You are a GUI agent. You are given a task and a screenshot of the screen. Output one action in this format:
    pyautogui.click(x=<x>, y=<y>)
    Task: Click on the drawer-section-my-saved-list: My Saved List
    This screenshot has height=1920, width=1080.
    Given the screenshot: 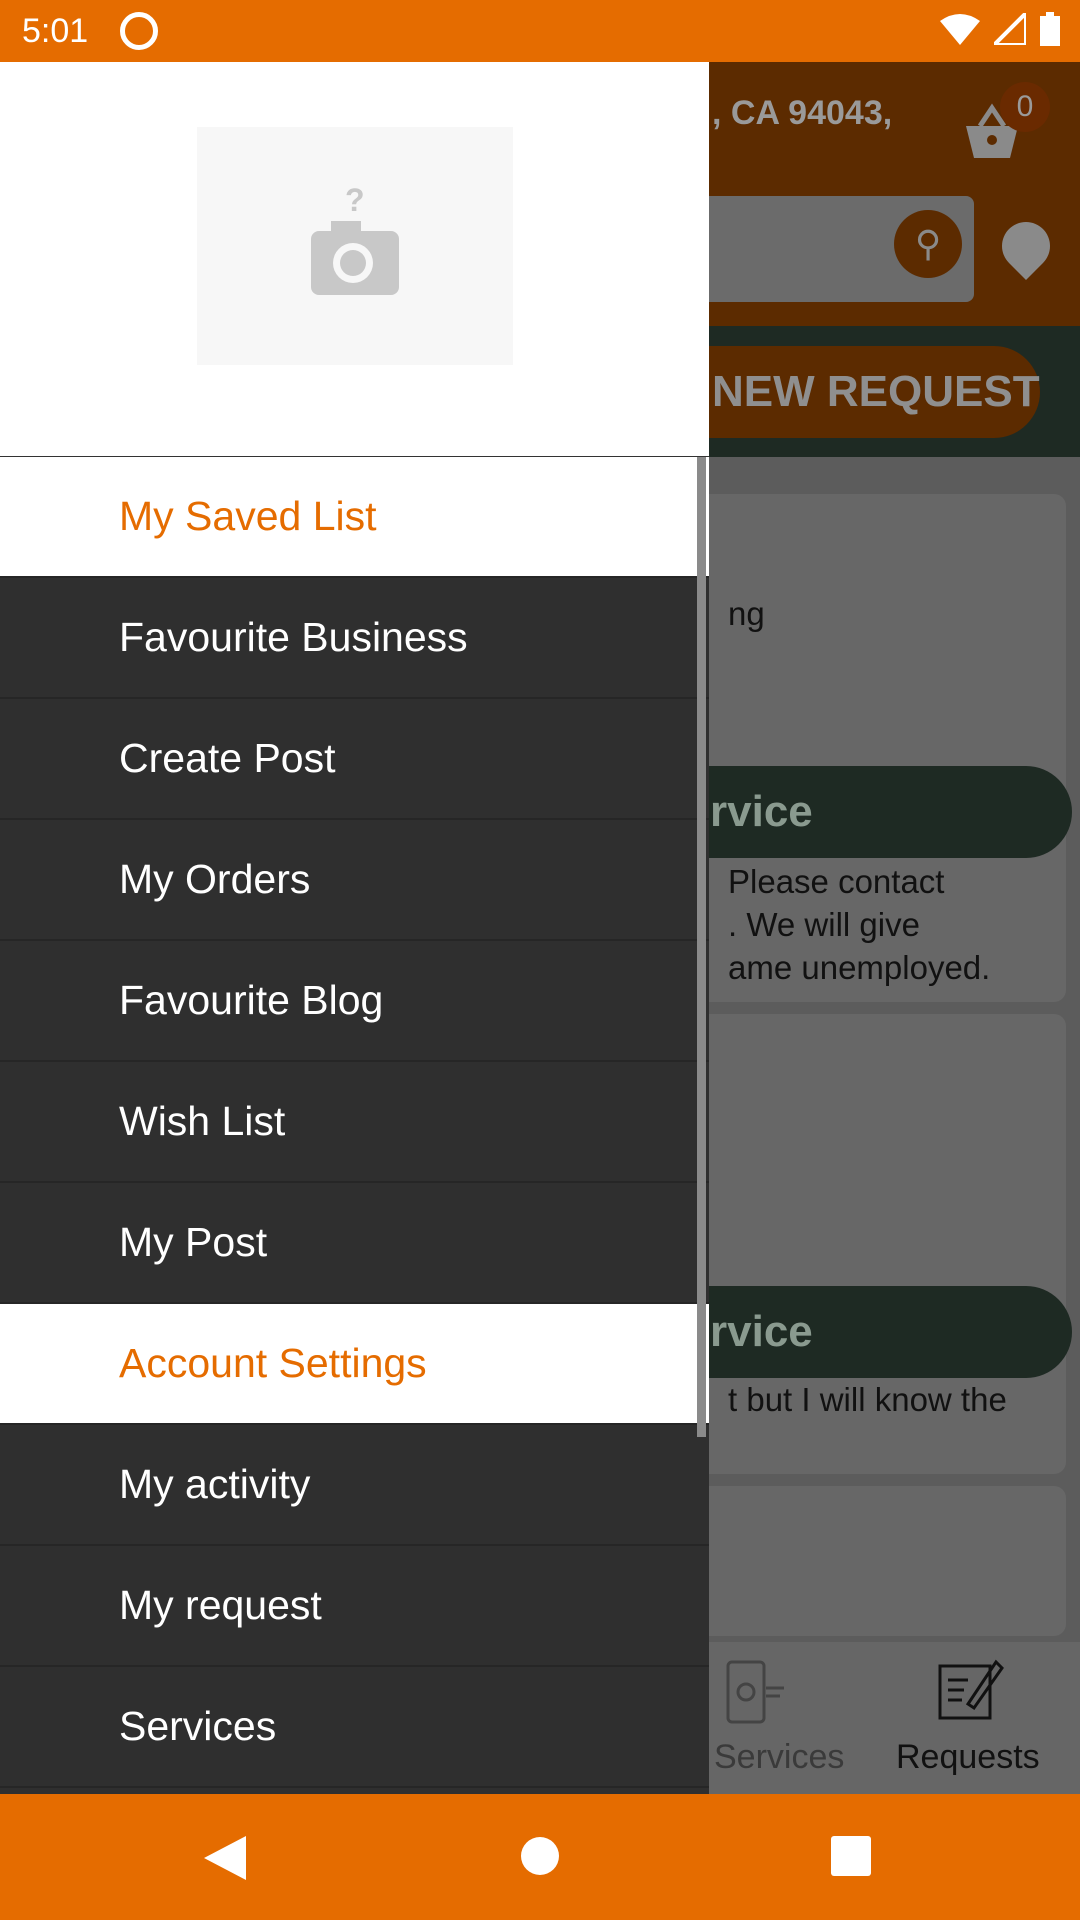 What is the action you would take?
    pyautogui.click(x=354, y=517)
    